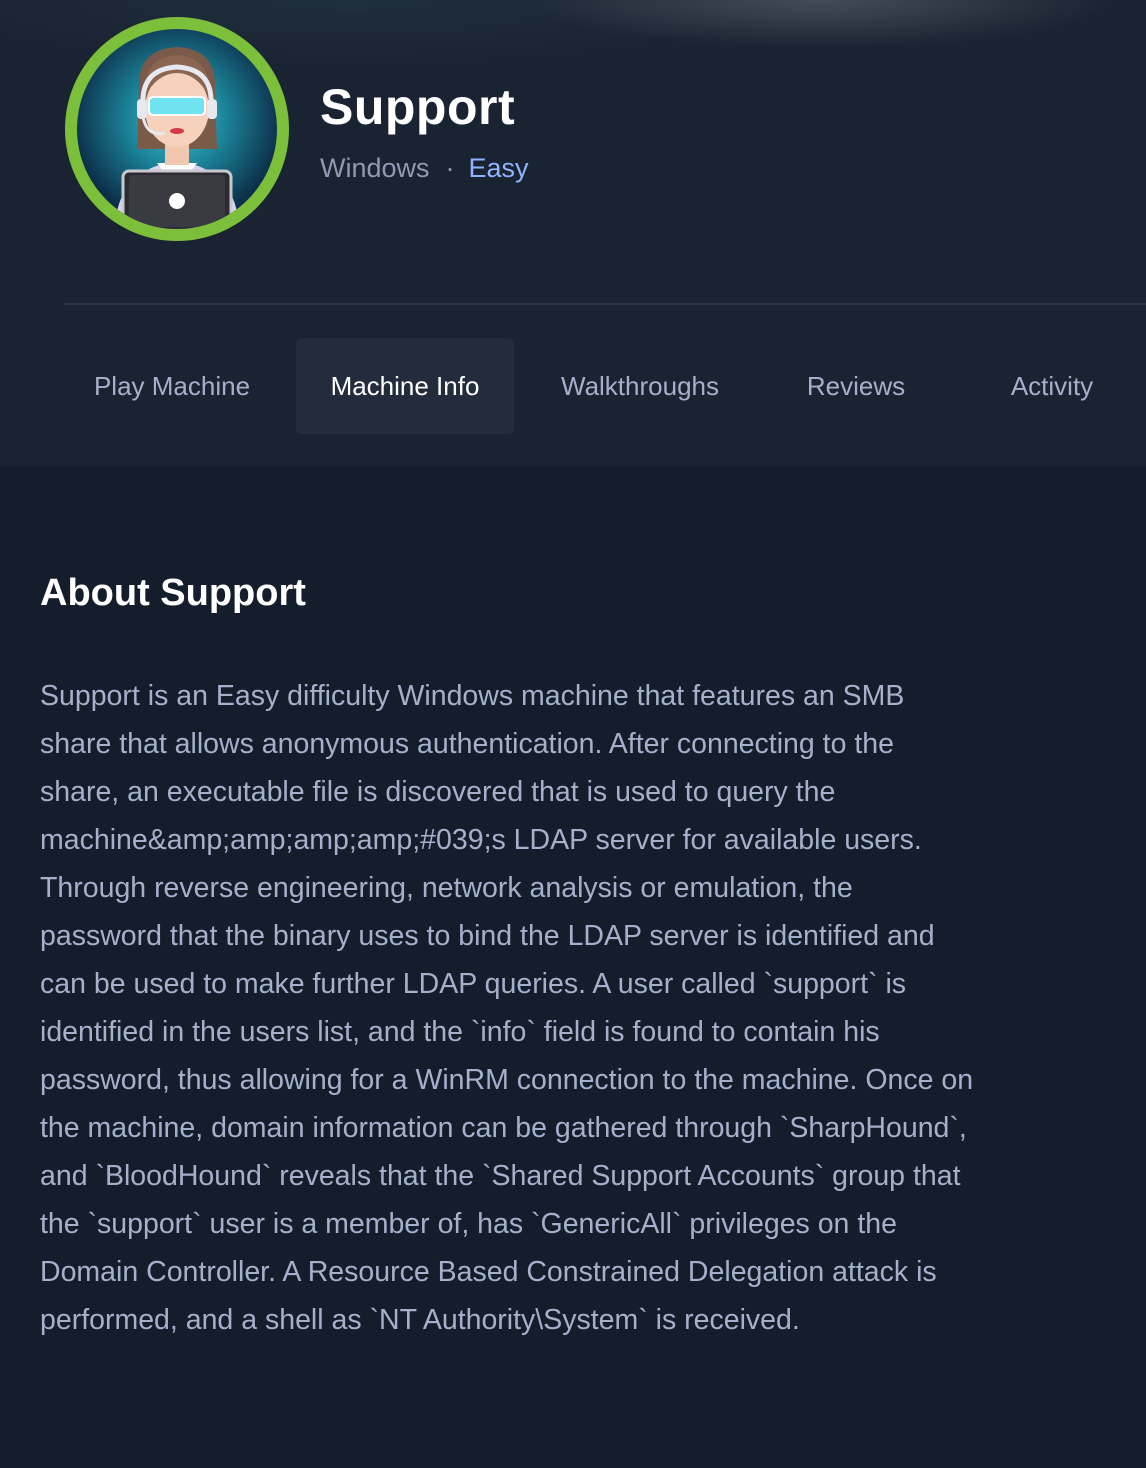 Image resolution: width=1146 pixels, height=1468 pixels. What do you see at coordinates (405, 386) in the screenshot?
I see `tab-machine-info: Machine Info` at bounding box center [405, 386].